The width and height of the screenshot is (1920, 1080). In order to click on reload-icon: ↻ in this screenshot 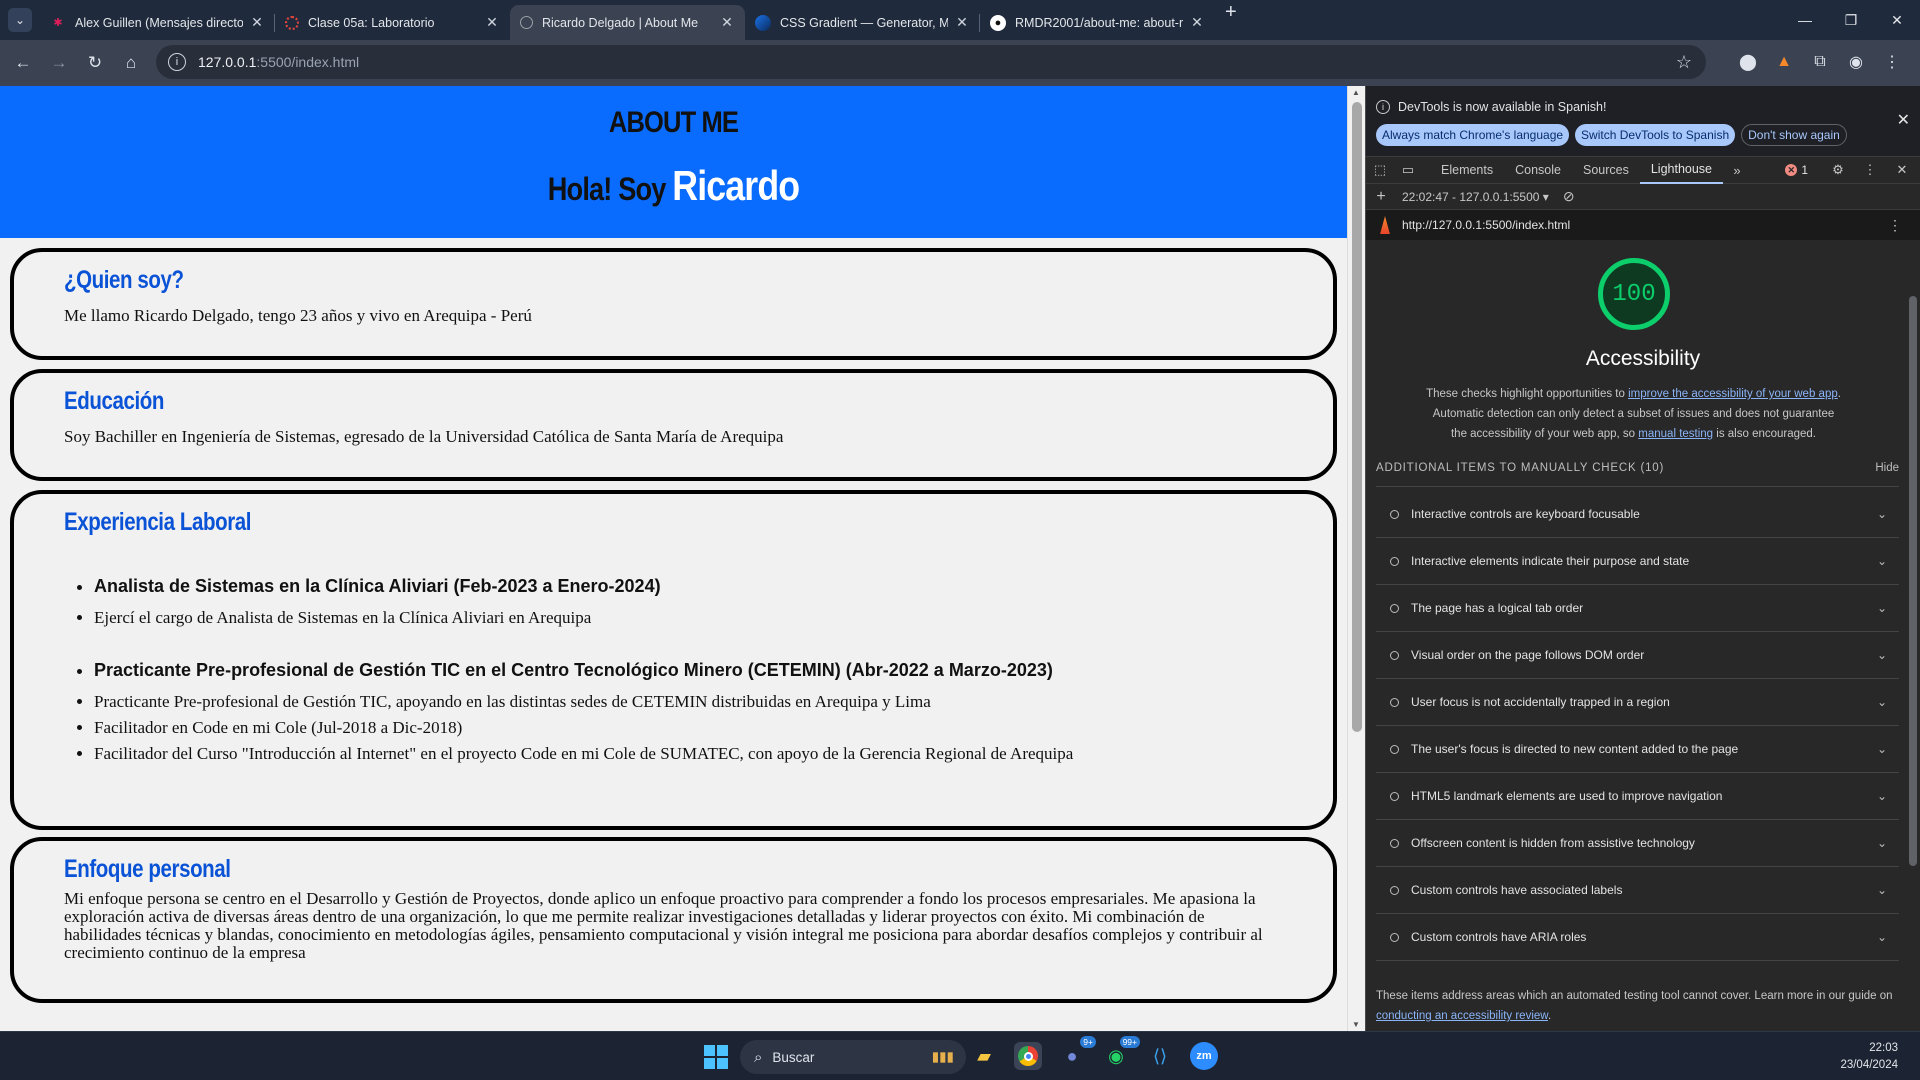, I will do `click(95, 63)`.